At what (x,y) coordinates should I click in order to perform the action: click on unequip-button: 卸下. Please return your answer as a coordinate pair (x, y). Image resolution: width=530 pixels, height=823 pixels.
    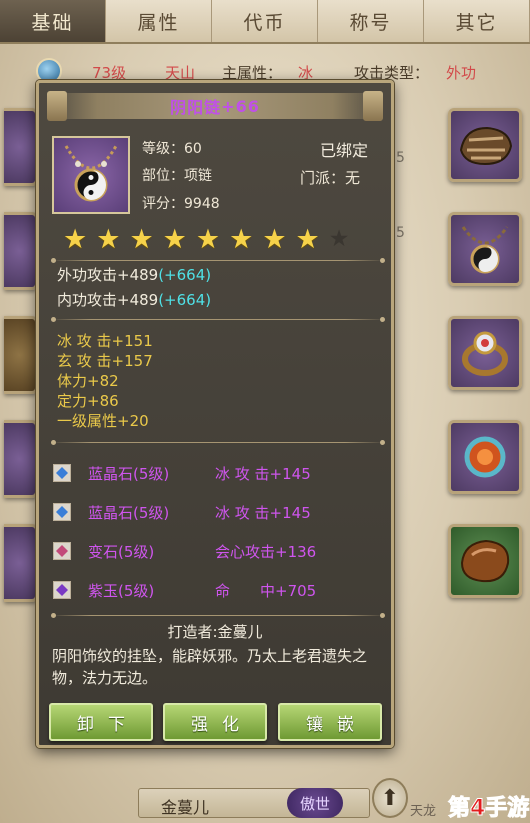
    Looking at the image, I should click on (101, 722).